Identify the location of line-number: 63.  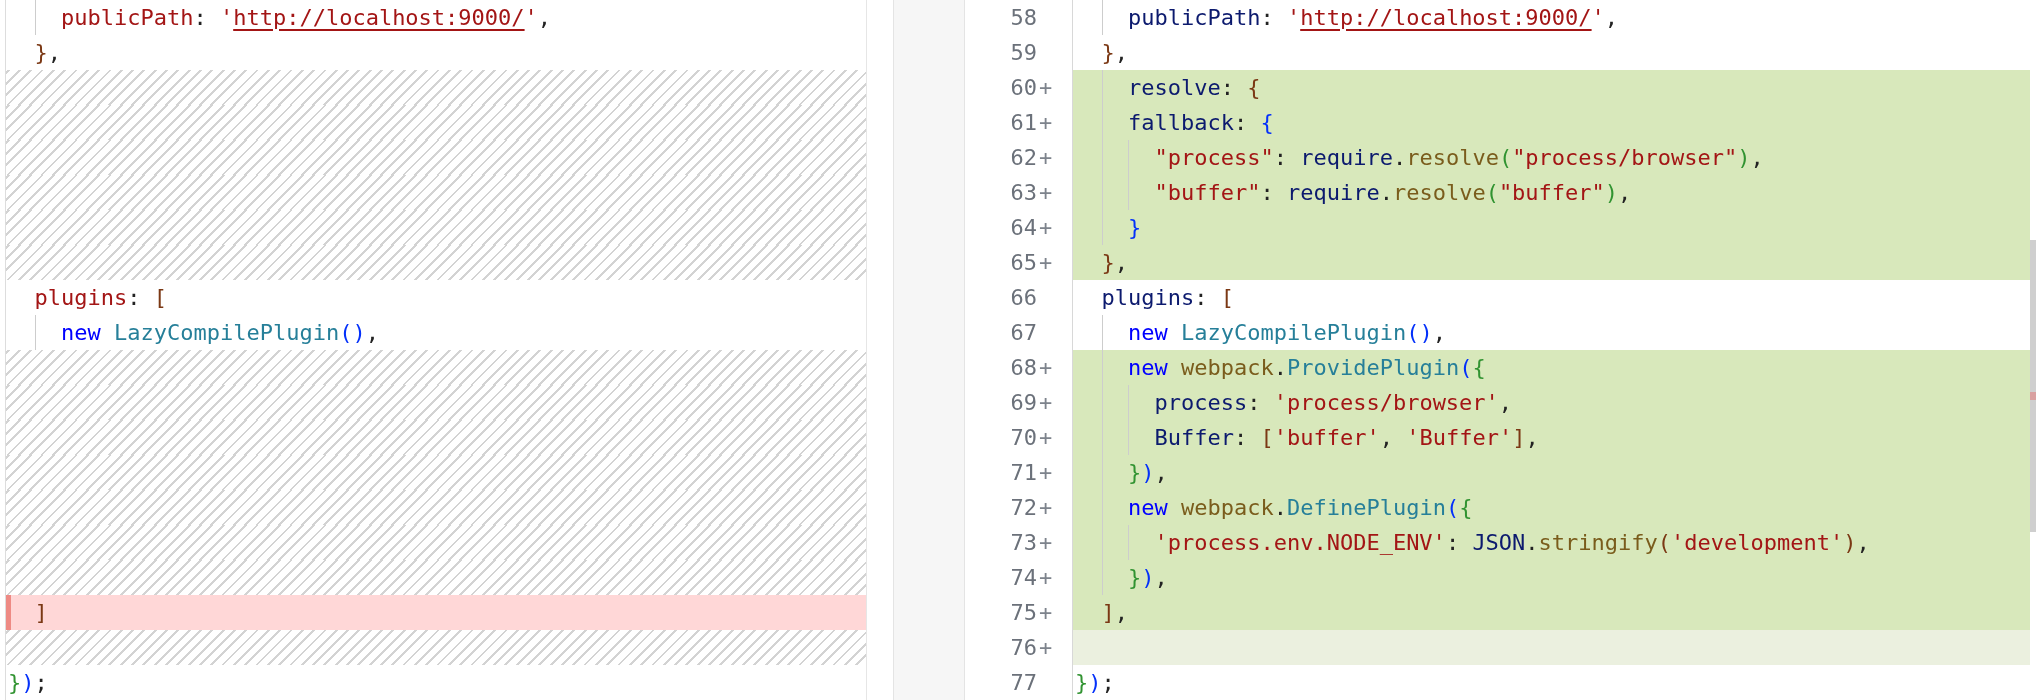
(1023, 192).